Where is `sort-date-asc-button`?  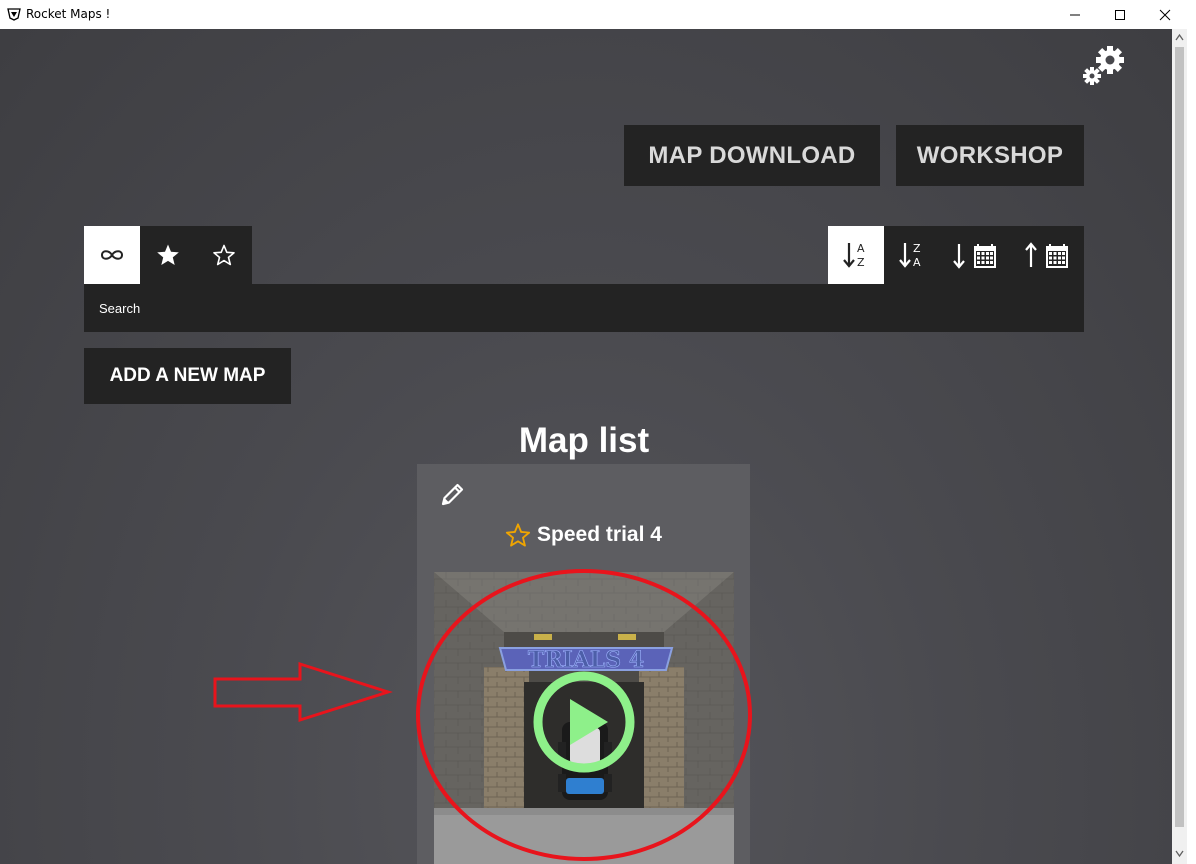 sort-date-asc-button is located at coordinates (1048, 255).